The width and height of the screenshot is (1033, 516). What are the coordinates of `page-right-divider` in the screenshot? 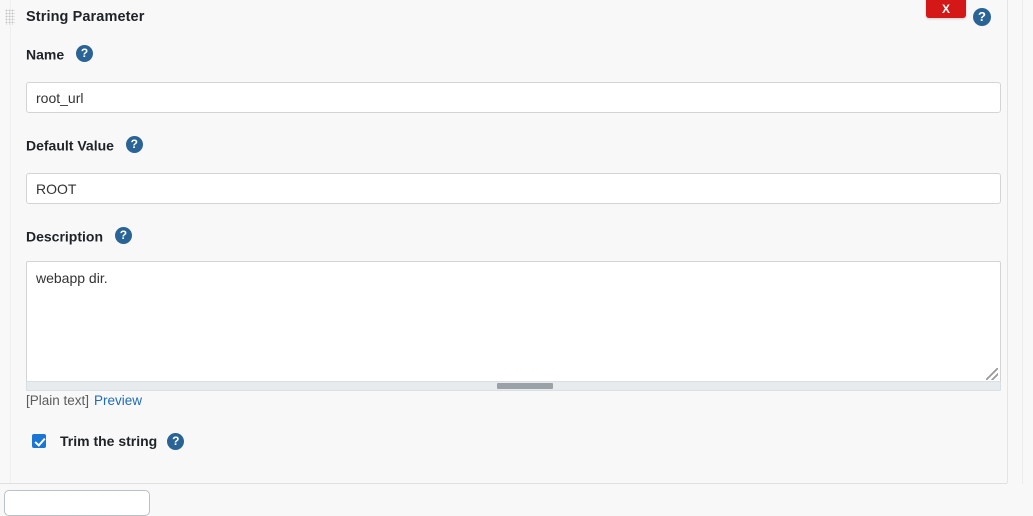 It's located at (1022, 250).